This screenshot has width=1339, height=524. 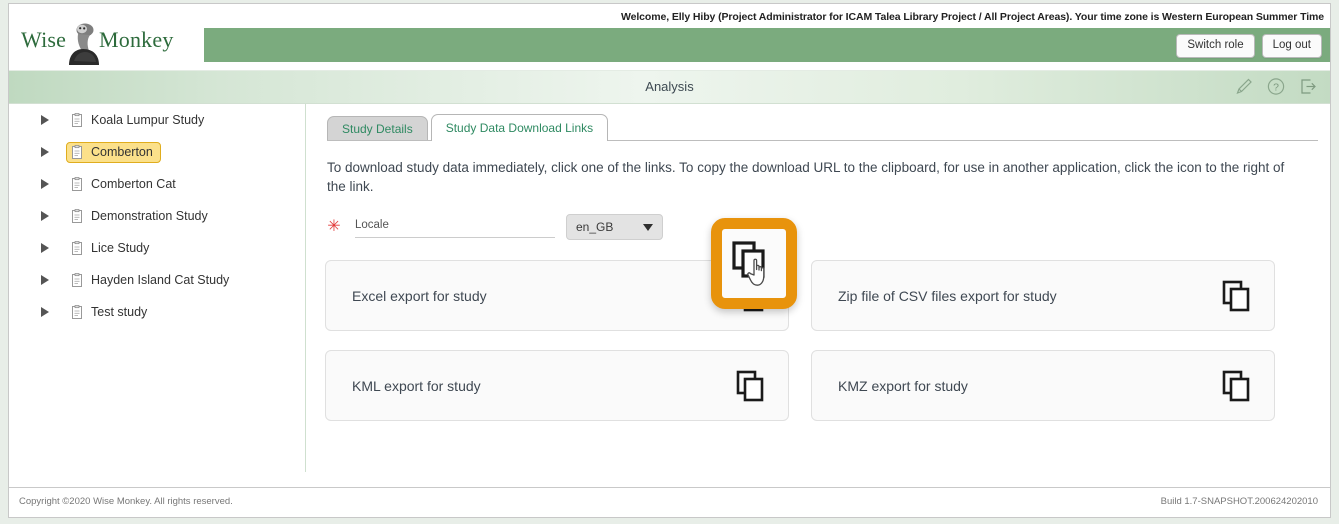 I want to click on tab-bar: Study Details Study Data Download Links, so click(x=828, y=127).